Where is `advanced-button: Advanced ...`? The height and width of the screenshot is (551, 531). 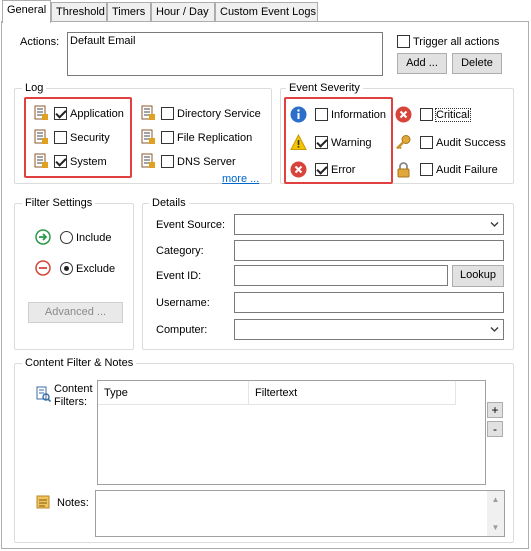
advanced-button: Advanced ... is located at coordinates (75, 312).